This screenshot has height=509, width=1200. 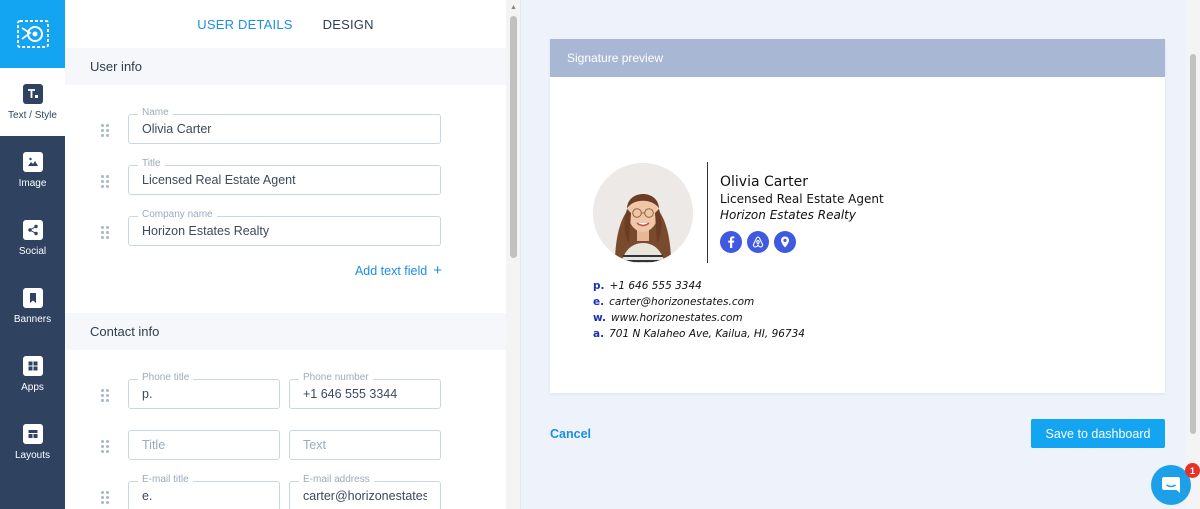 I want to click on custom-title-input, so click(x=204, y=445).